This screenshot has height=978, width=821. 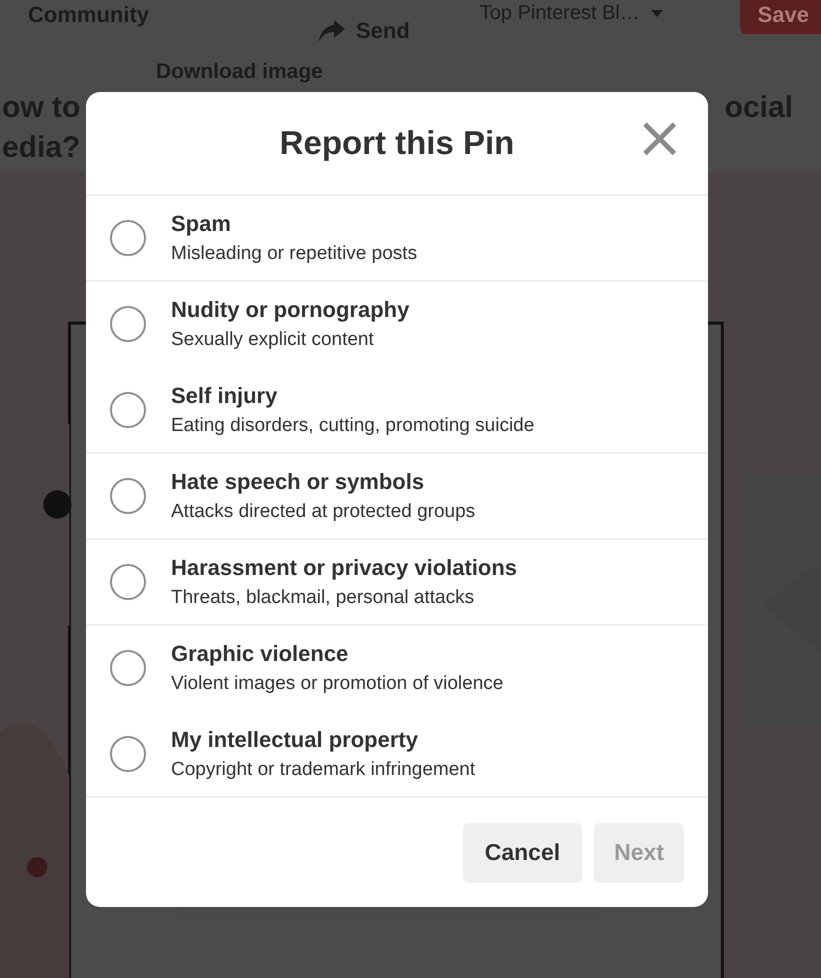 What do you see at coordinates (224, 396) in the screenshot?
I see `option-title: Self injury` at bounding box center [224, 396].